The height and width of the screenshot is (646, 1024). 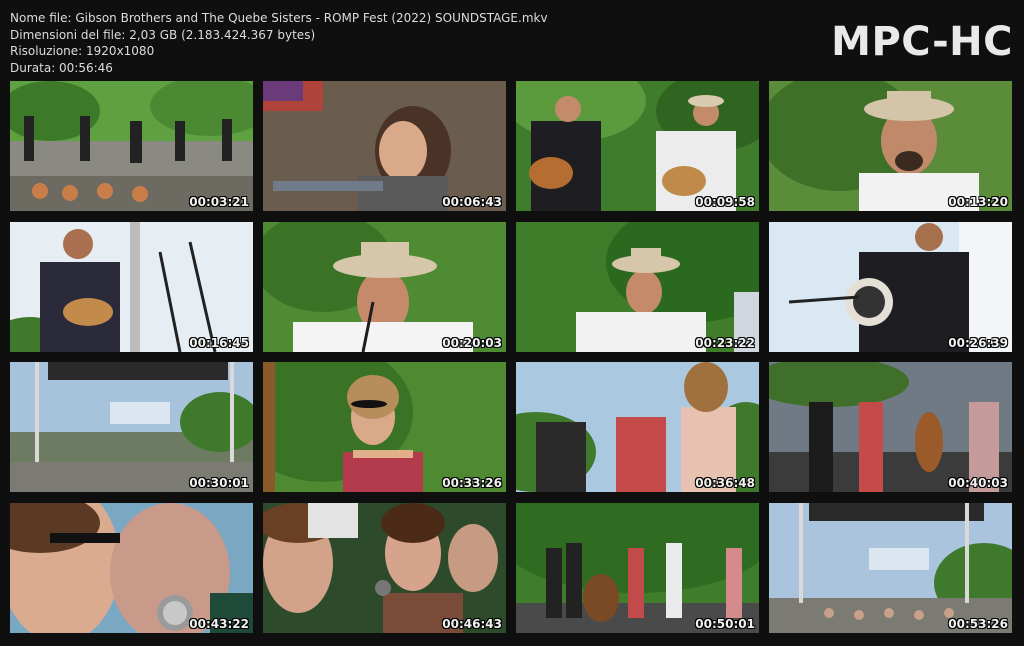 I want to click on timestamp: 00:09:58, so click(x=725, y=202).